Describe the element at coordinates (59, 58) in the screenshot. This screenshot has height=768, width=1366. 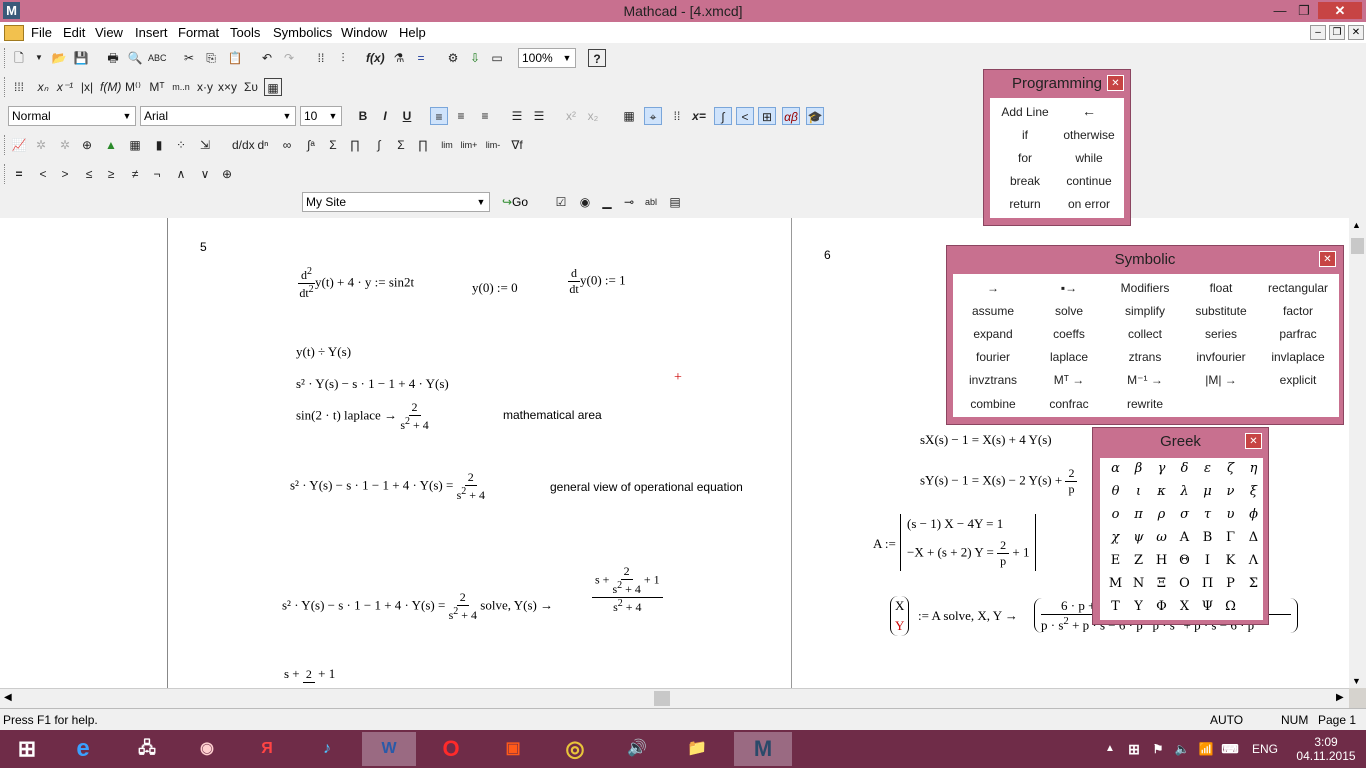
I see `open-icon: 📂` at that location.